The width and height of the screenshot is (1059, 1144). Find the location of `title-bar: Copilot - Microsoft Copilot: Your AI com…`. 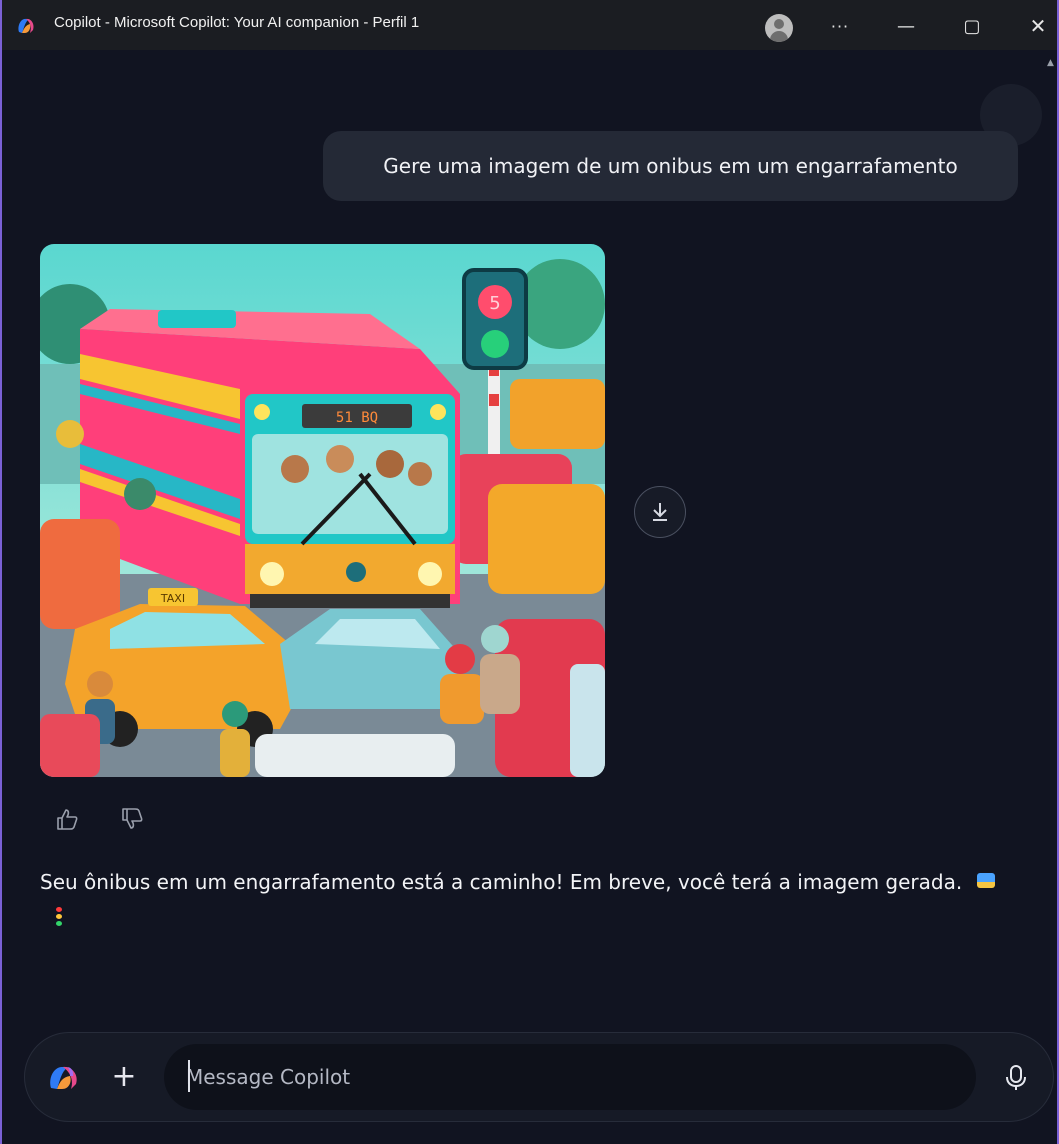

title-bar: Copilot - Microsoft Copilot: Your AI com… is located at coordinates (529, 25).